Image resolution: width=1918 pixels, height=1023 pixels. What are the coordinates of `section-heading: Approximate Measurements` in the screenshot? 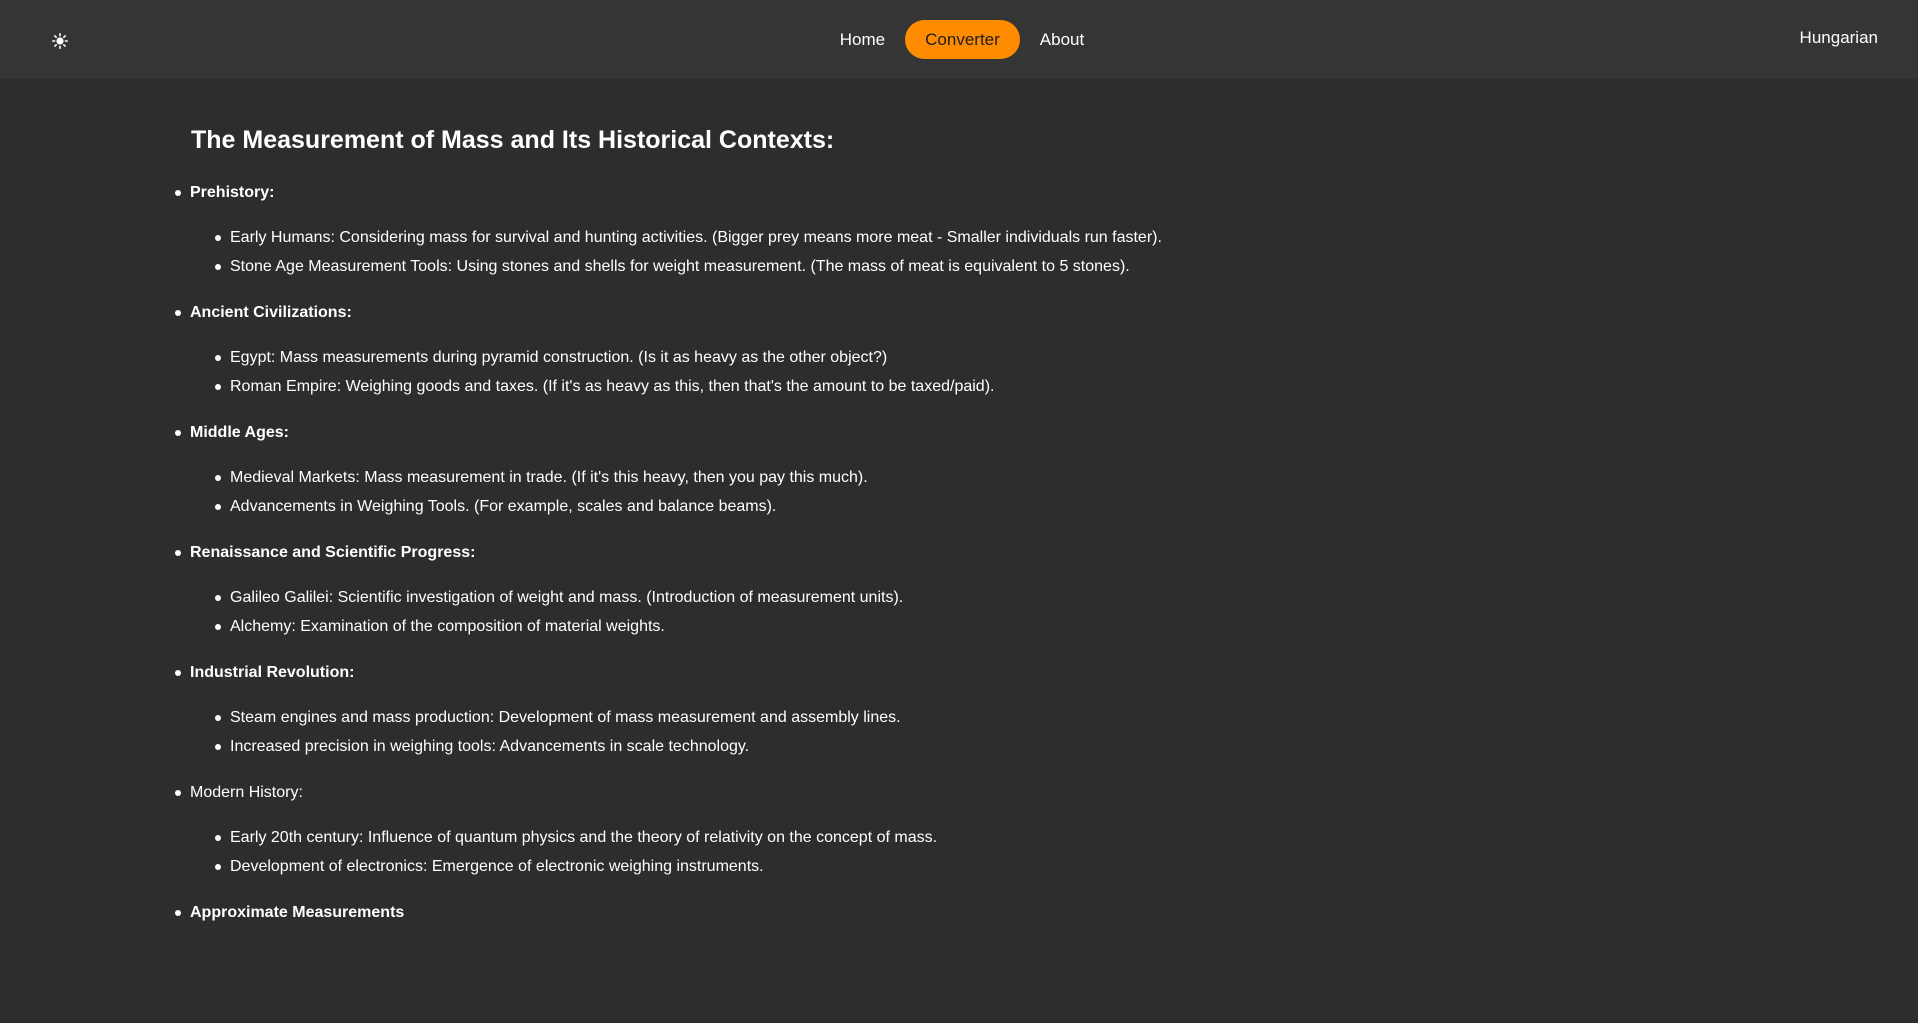 It's located at (289, 913).